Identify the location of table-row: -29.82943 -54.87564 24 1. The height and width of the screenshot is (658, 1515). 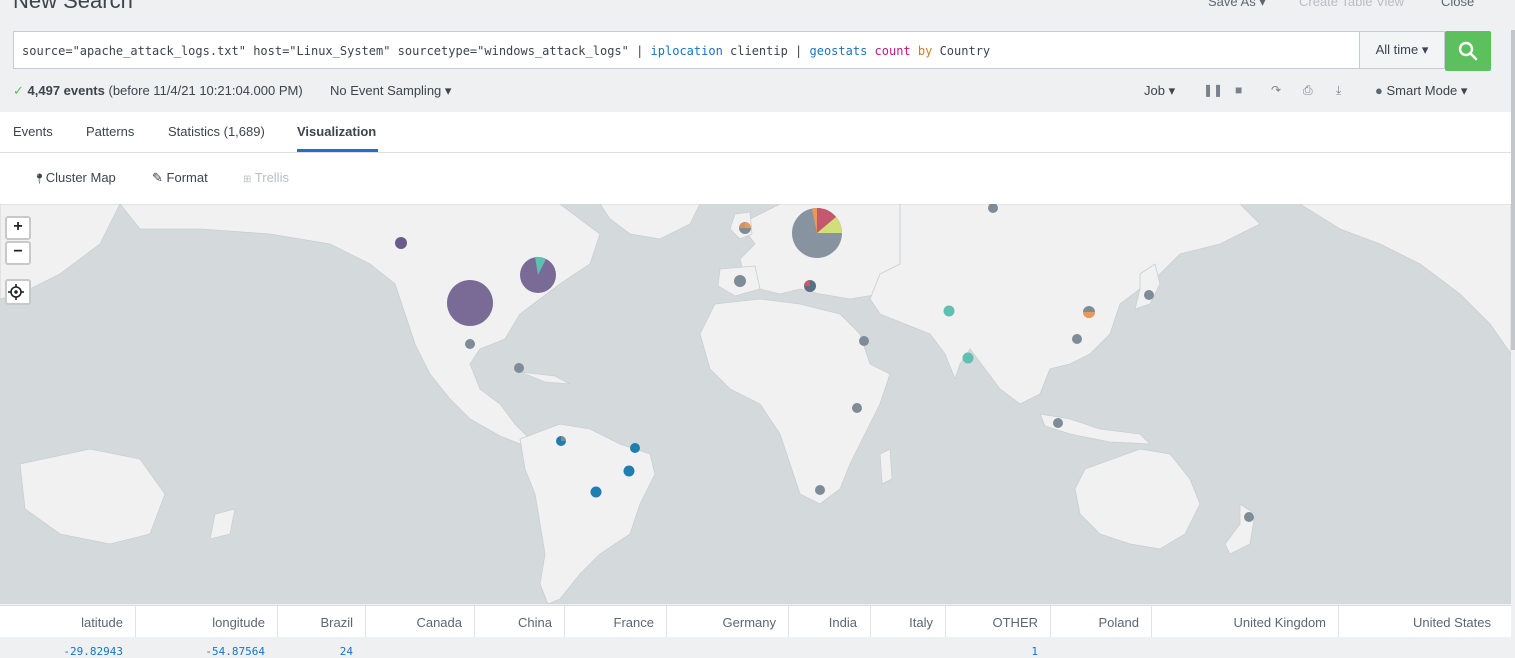
(755, 647).